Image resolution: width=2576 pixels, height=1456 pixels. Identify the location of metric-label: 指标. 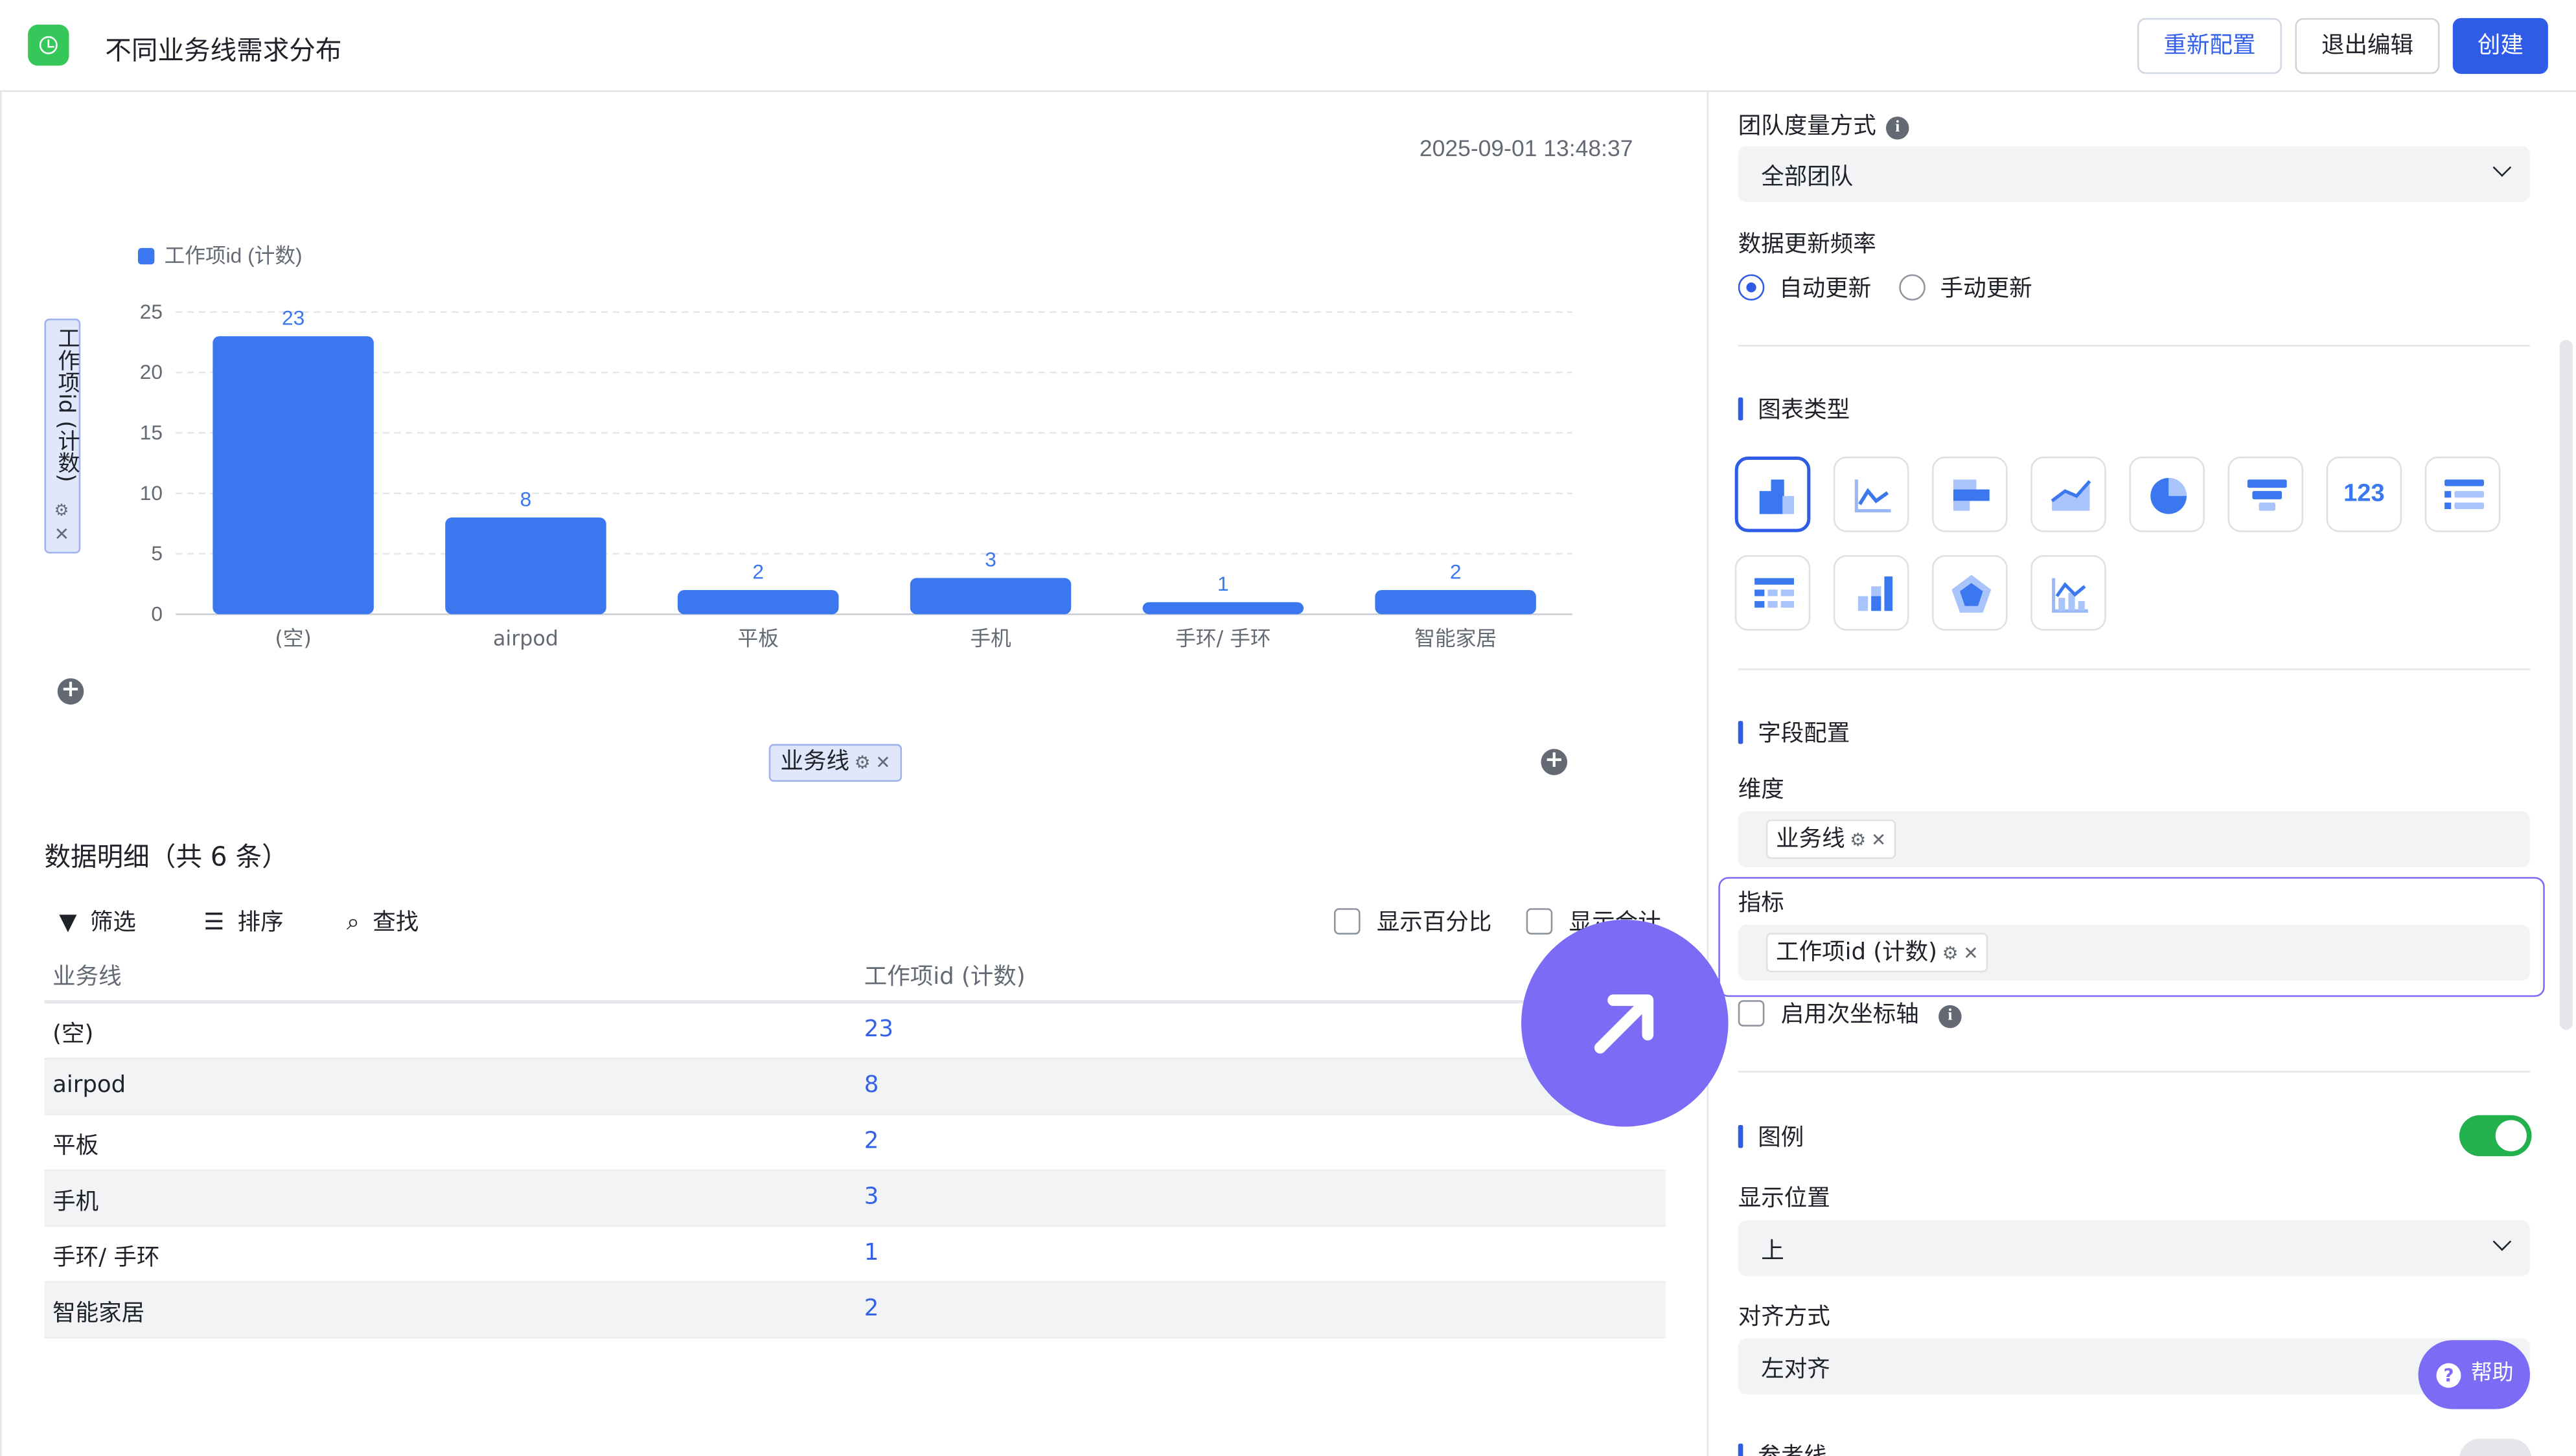
(1761, 903).